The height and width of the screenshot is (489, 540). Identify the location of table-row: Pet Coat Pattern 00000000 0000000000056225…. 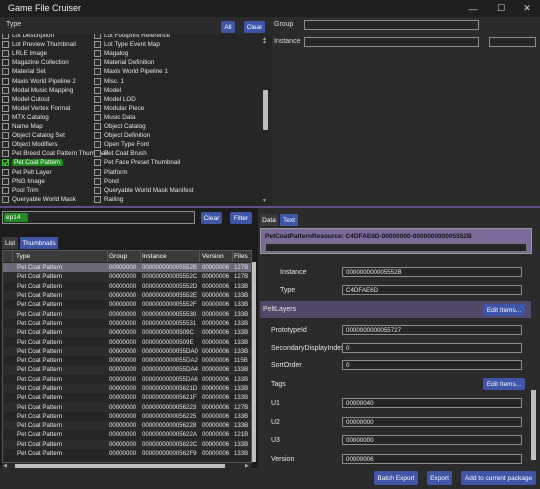
(127, 416).